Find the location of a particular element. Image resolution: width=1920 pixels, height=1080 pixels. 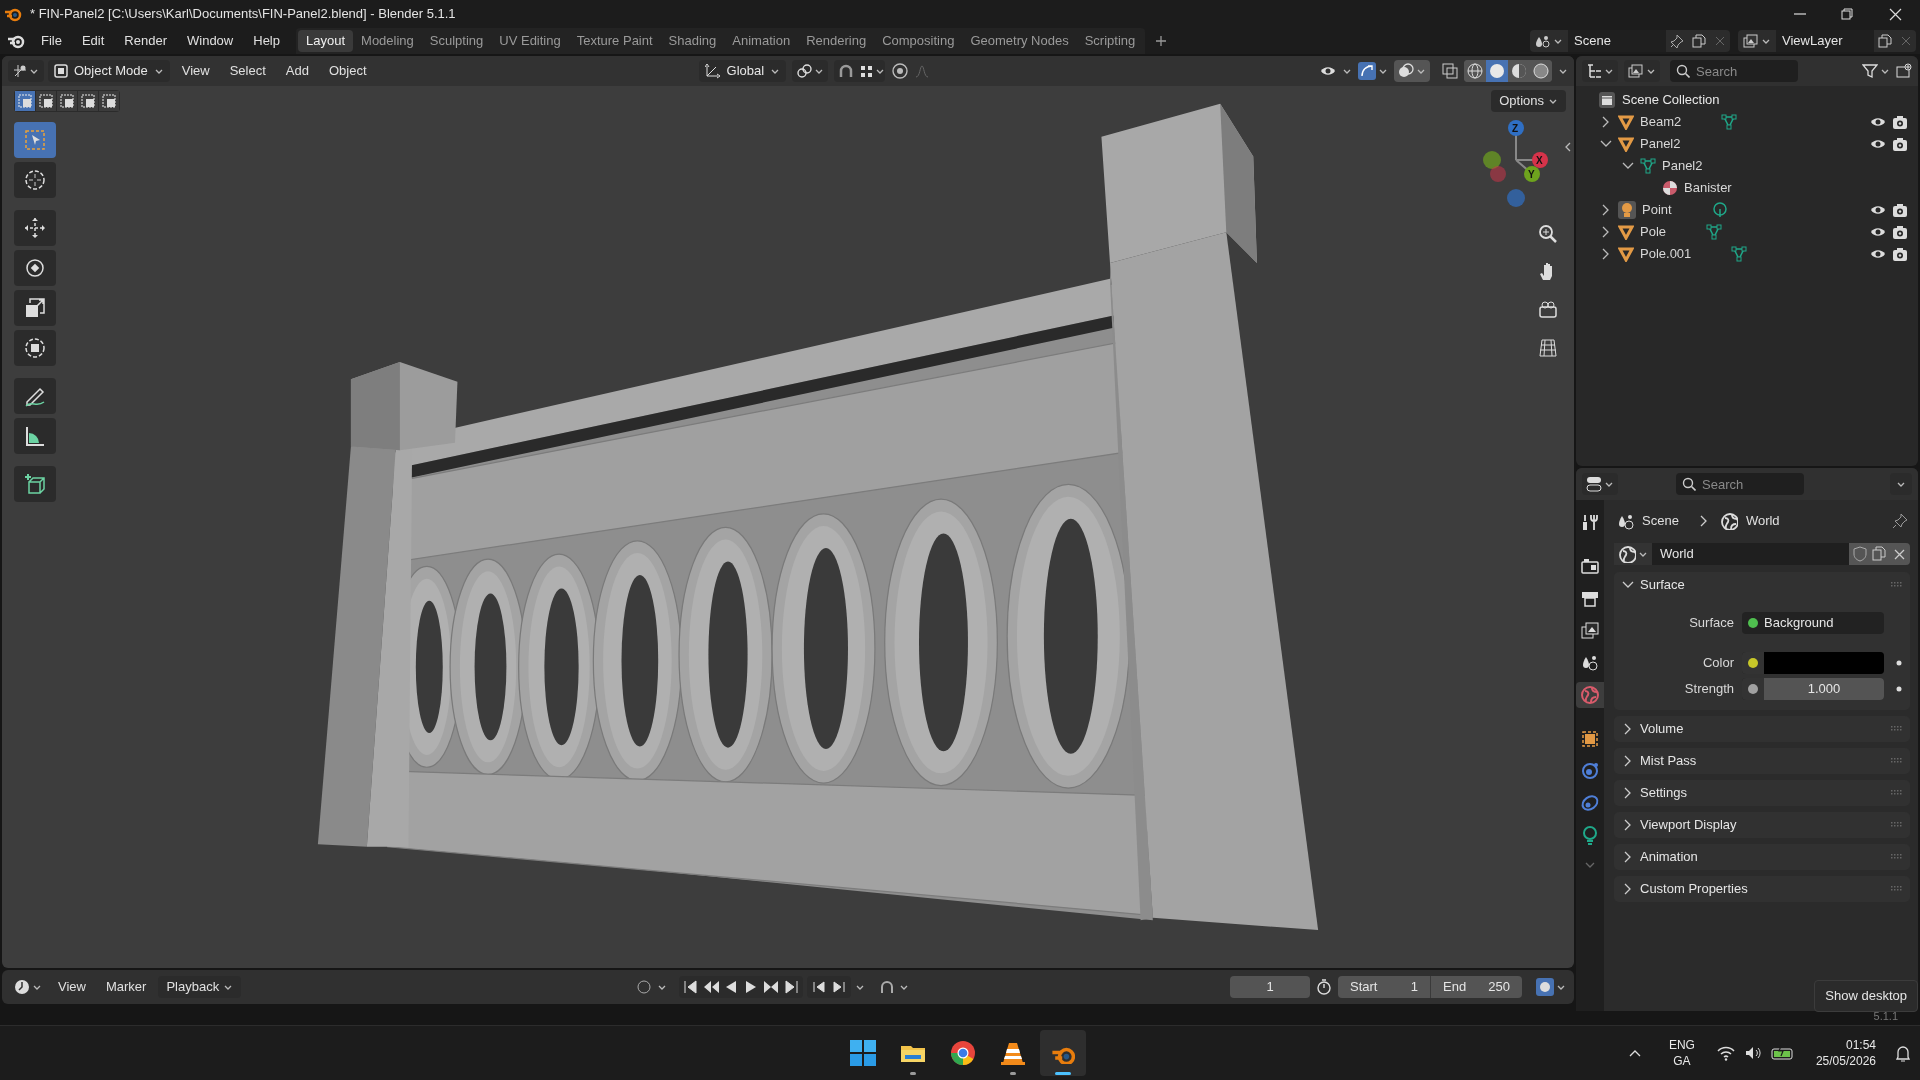

workspace-tab: Animation is located at coordinates (761, 41).